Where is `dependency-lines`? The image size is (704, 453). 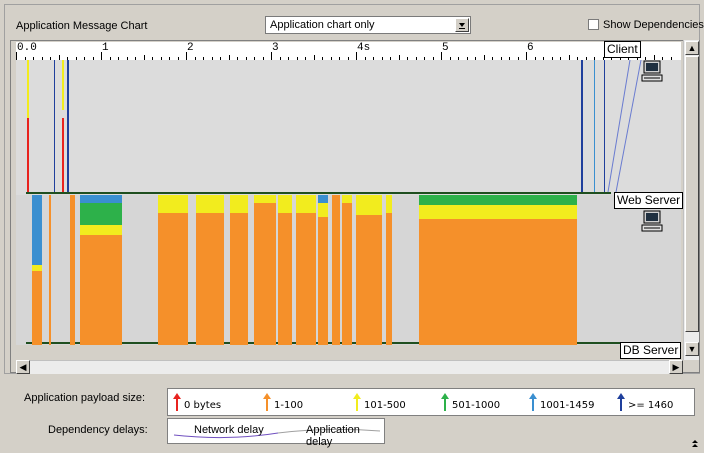 dependency-lines is located at coordinates (624, 126).